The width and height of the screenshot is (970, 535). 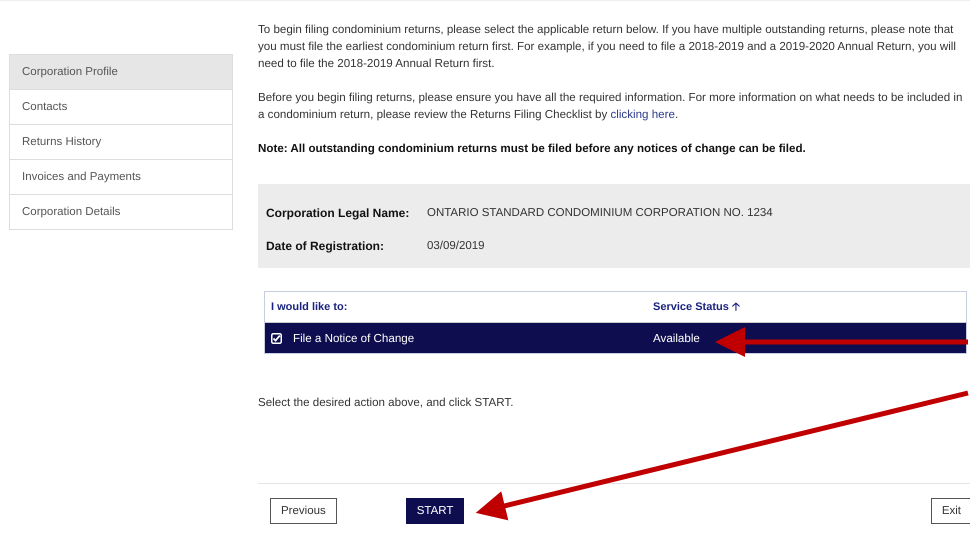 I want to click on checkbox, so click(x=276, y=338).